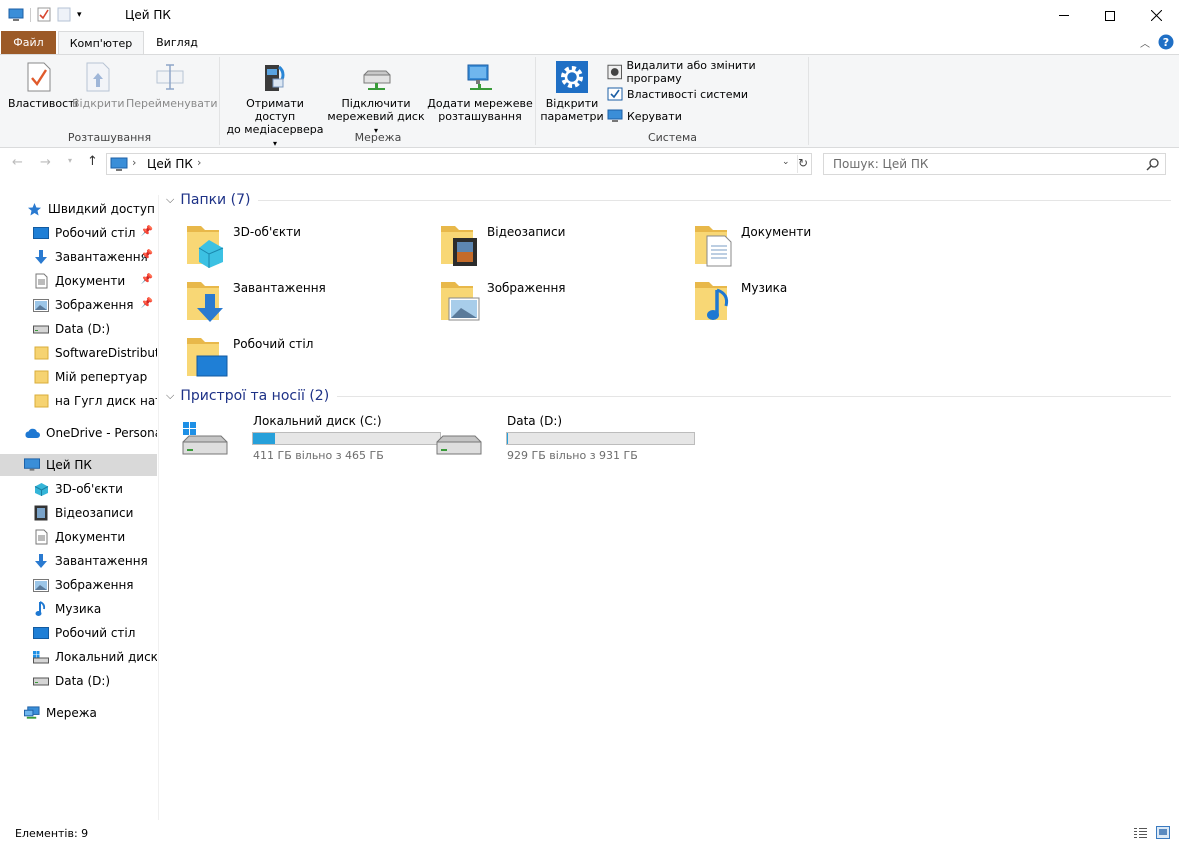  I want to click on sidebar-item-pc-desktop: Робочий стіл, so click(78, 633).